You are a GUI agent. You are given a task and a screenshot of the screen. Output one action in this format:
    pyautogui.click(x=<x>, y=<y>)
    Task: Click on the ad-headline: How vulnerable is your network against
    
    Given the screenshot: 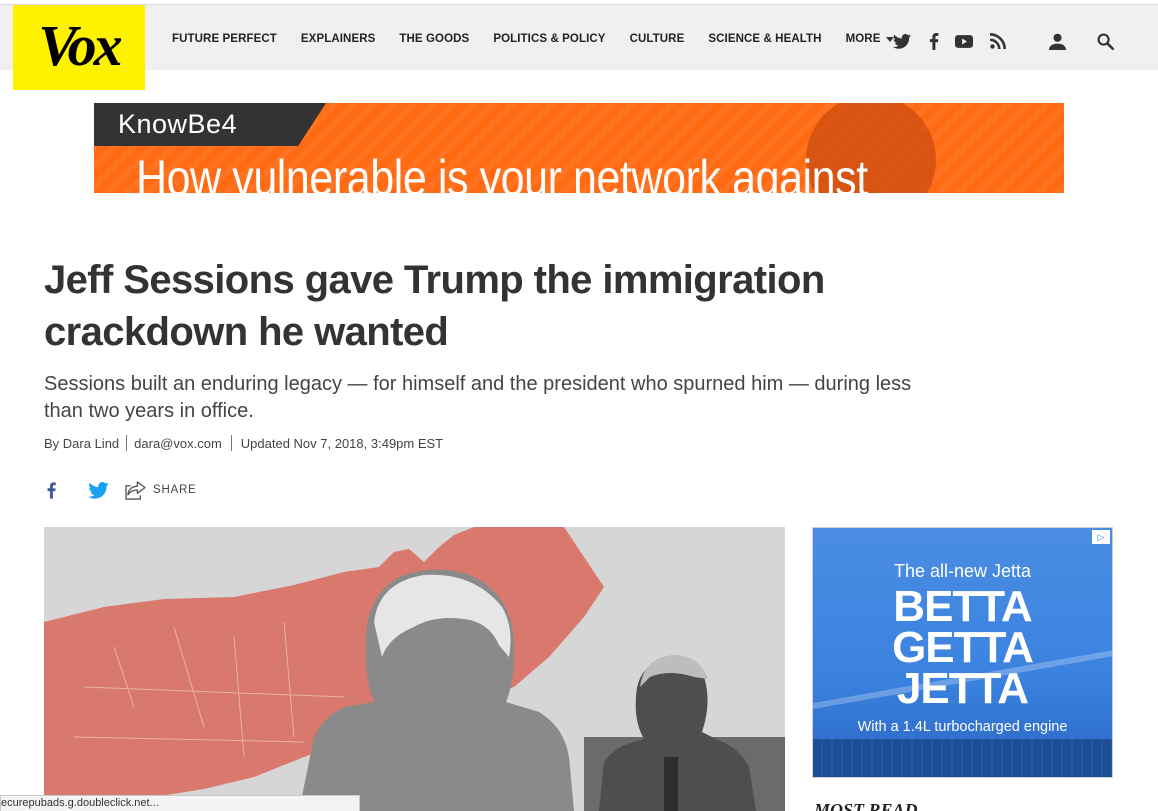 What is the action you would take?
    pyautogui.click(x=502, y=171)
    